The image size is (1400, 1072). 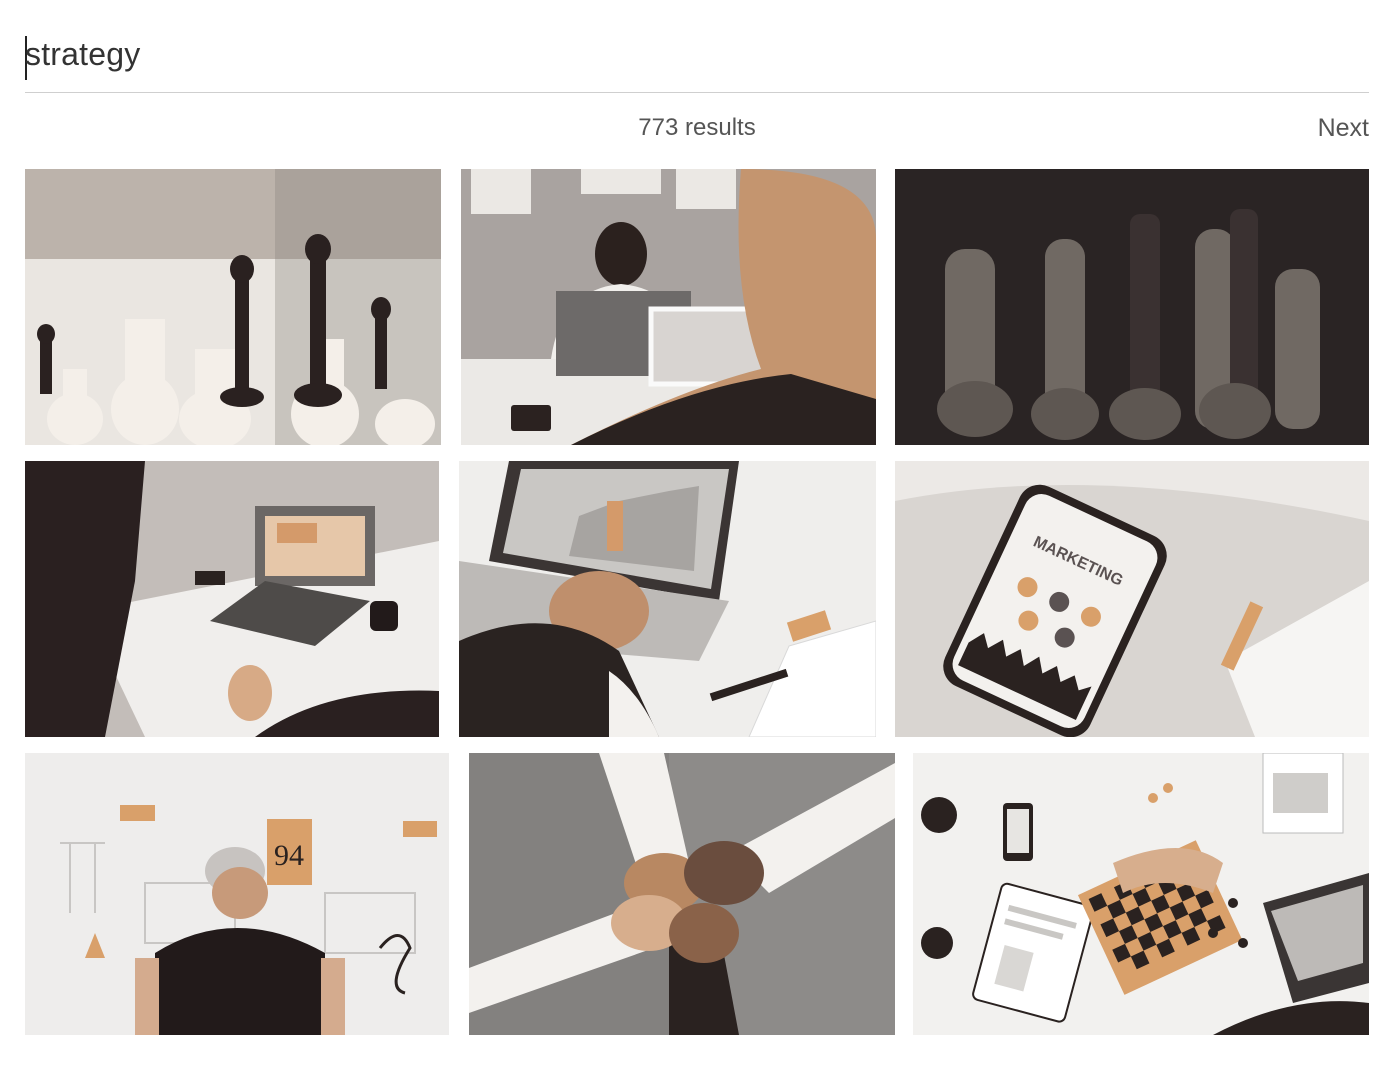 I want to click on joined-hands-image, so click(x=682, y=894).